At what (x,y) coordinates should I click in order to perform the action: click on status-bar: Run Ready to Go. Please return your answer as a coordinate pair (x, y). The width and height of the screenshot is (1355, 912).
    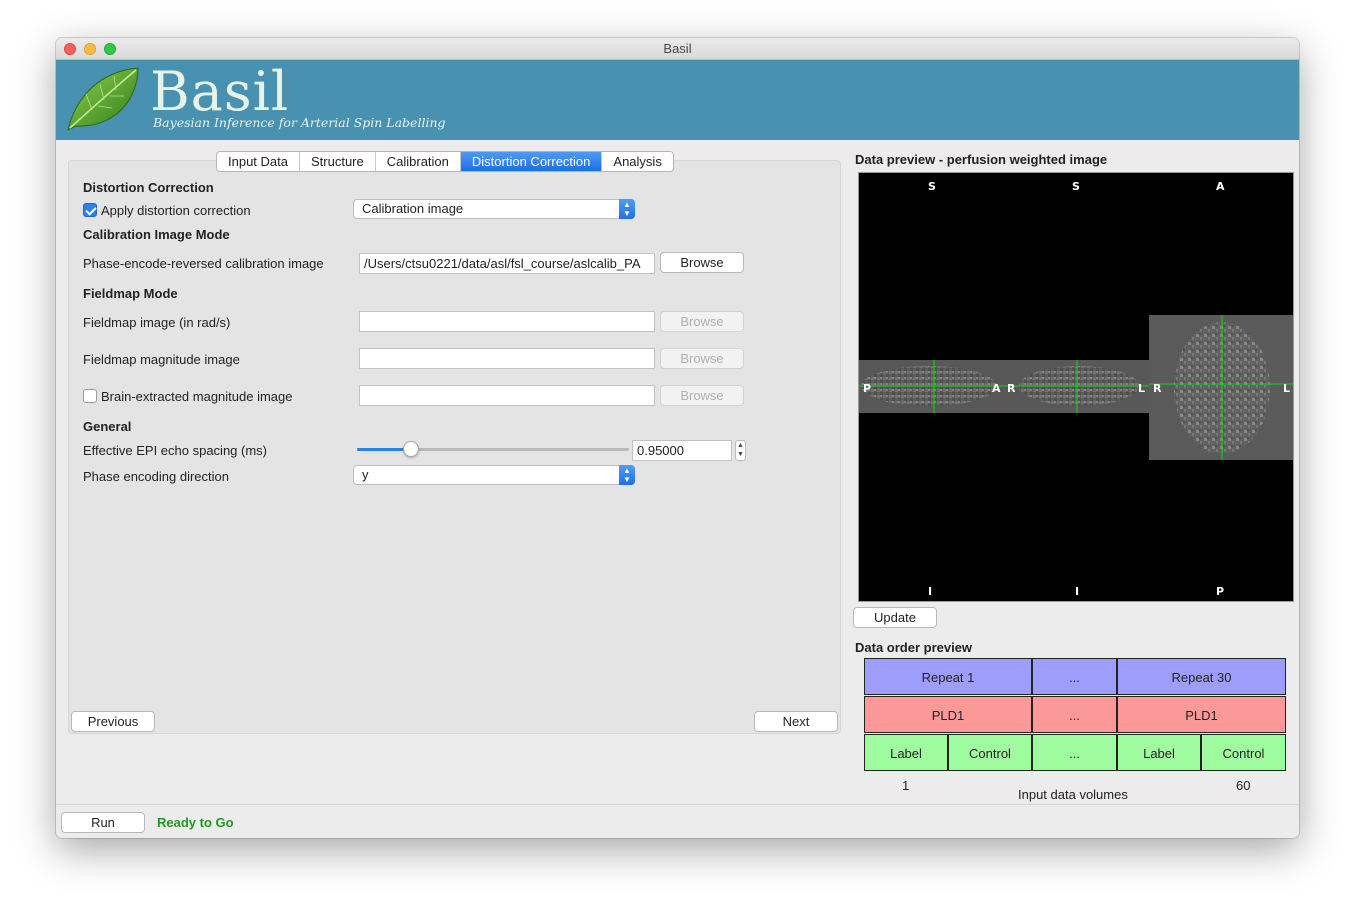
    Looking at the image, I should click on (677, 821).